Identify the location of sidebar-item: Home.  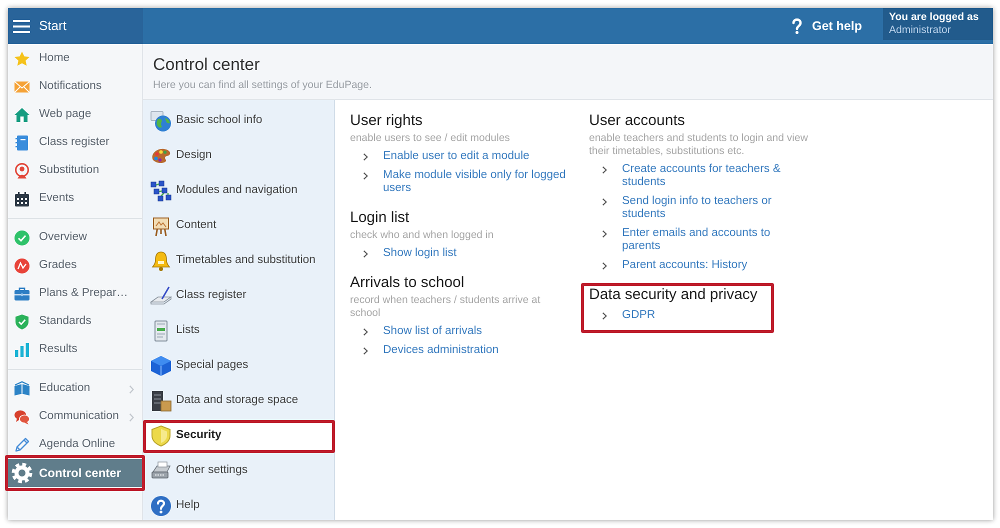
(75, 59).